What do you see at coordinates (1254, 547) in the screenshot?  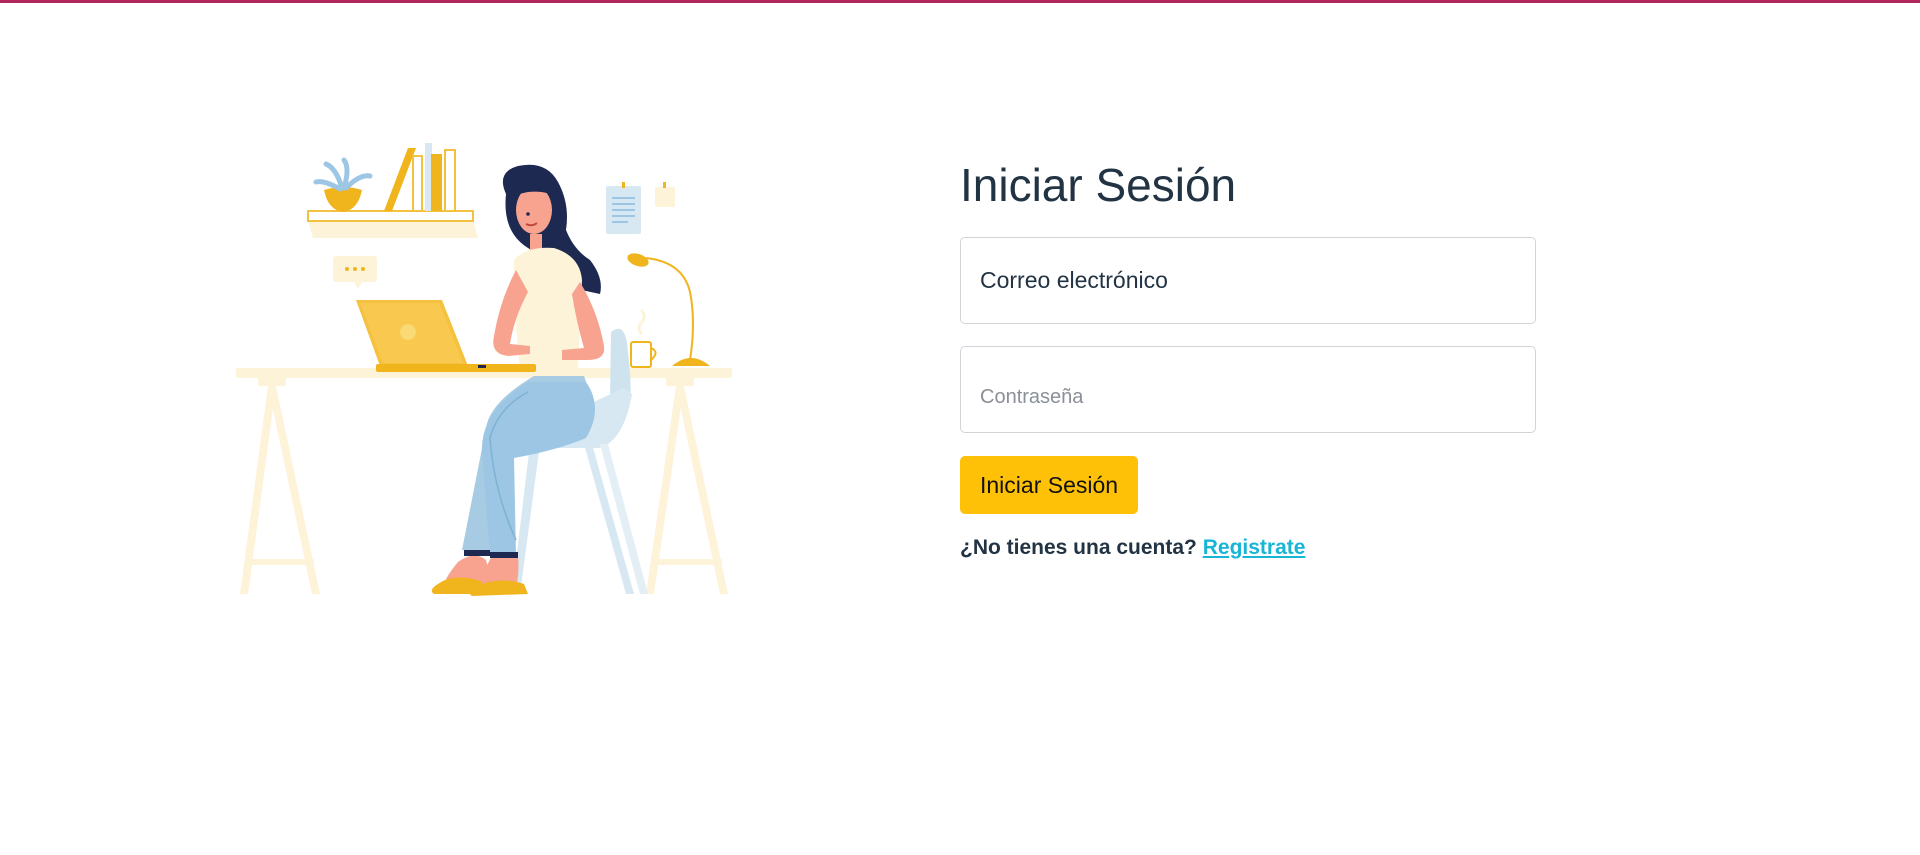 I see `signup-link: Registrate` at bounding box center [1254, 547].